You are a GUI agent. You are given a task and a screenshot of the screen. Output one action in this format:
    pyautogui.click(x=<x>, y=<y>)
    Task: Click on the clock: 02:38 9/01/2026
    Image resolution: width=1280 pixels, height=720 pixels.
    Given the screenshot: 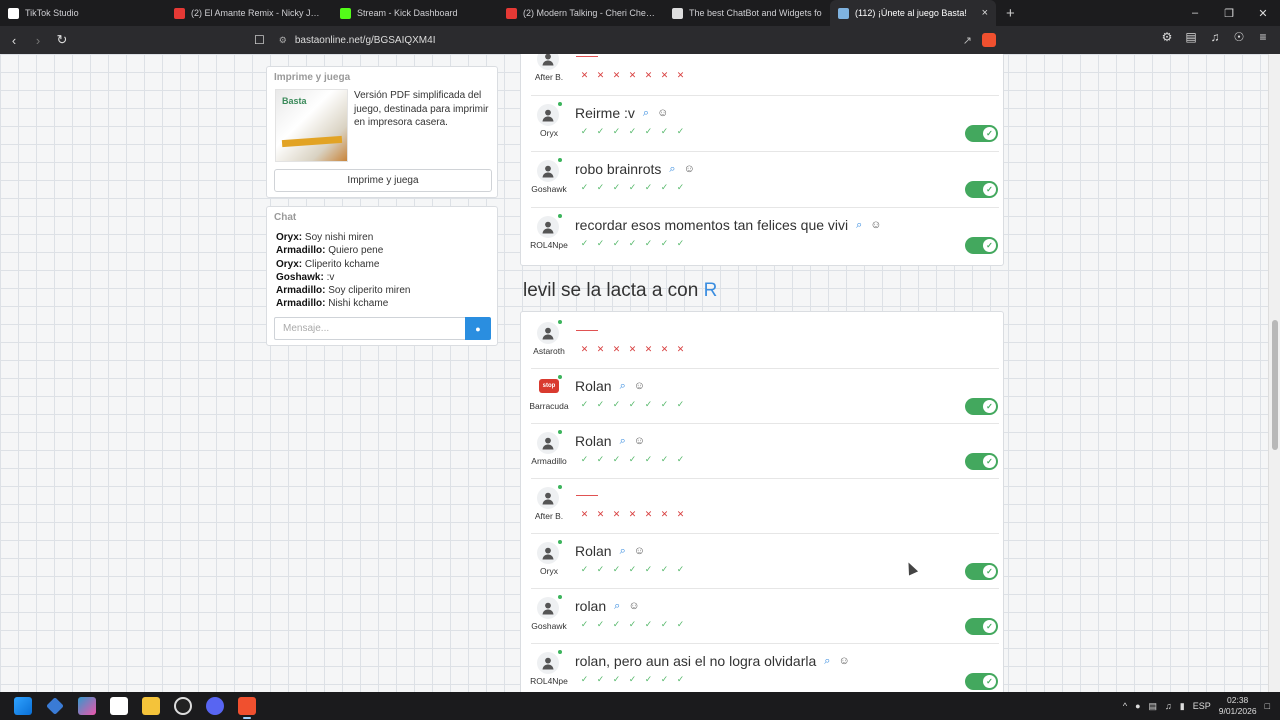 What is the action you would take?
    pyautogui.click(x=1238, y=706)
    